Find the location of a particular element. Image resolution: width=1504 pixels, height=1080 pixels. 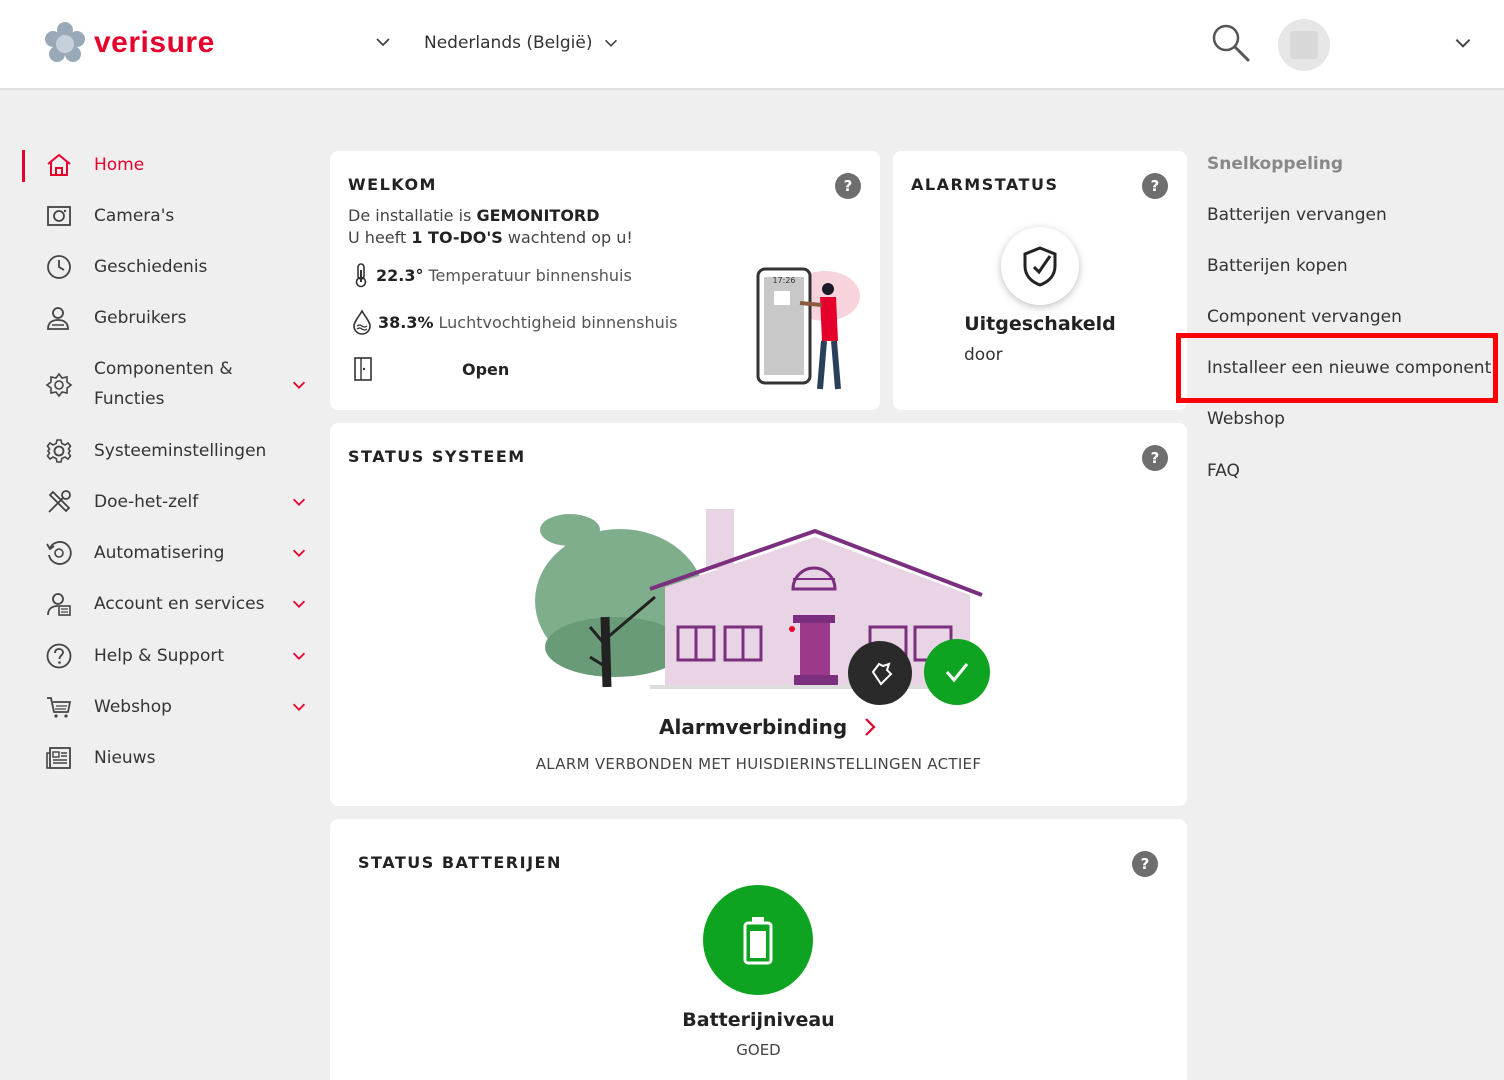

alarm-status-text: Uitgeschakeld is located at coordinates (1040, 324).